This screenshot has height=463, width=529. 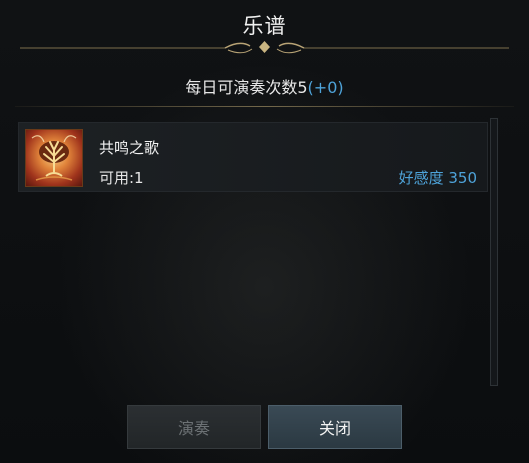 What do you see at coordinates (264, 27) in the screenshot?
I see `window-header: 乐谱` at bounding box center [264, 27].